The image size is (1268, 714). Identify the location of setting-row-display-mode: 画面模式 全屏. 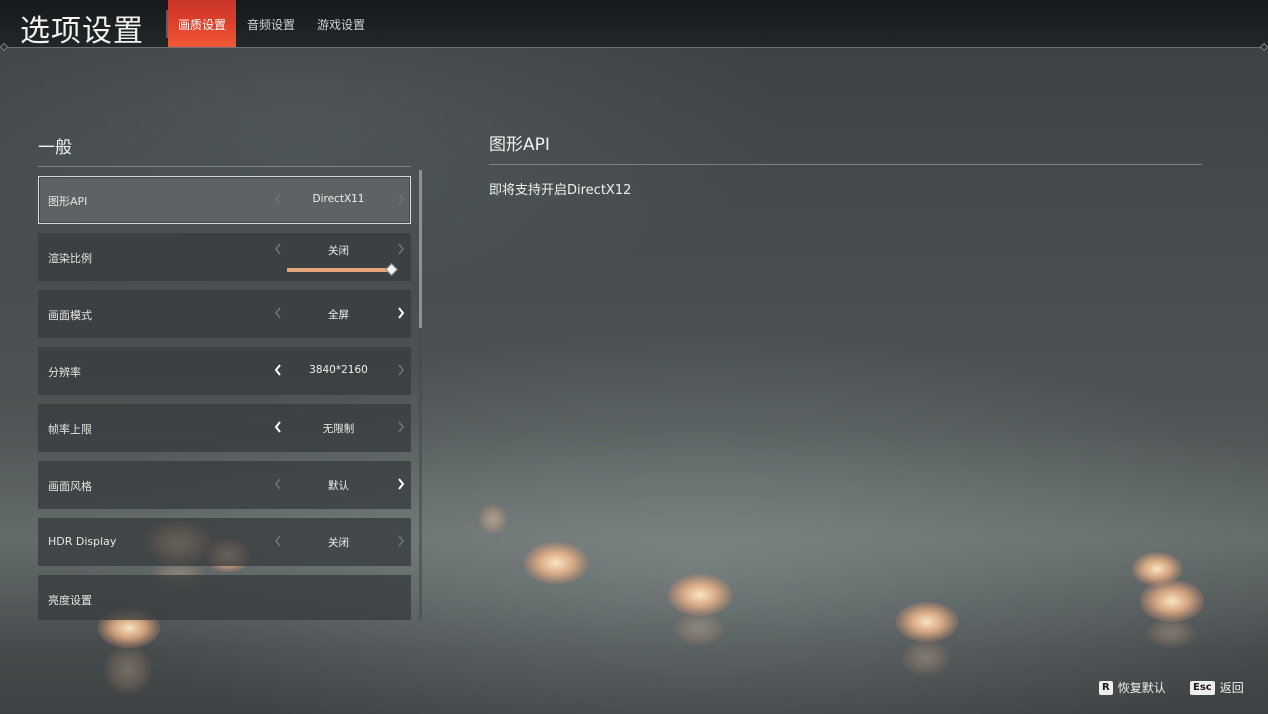
(224, 314).